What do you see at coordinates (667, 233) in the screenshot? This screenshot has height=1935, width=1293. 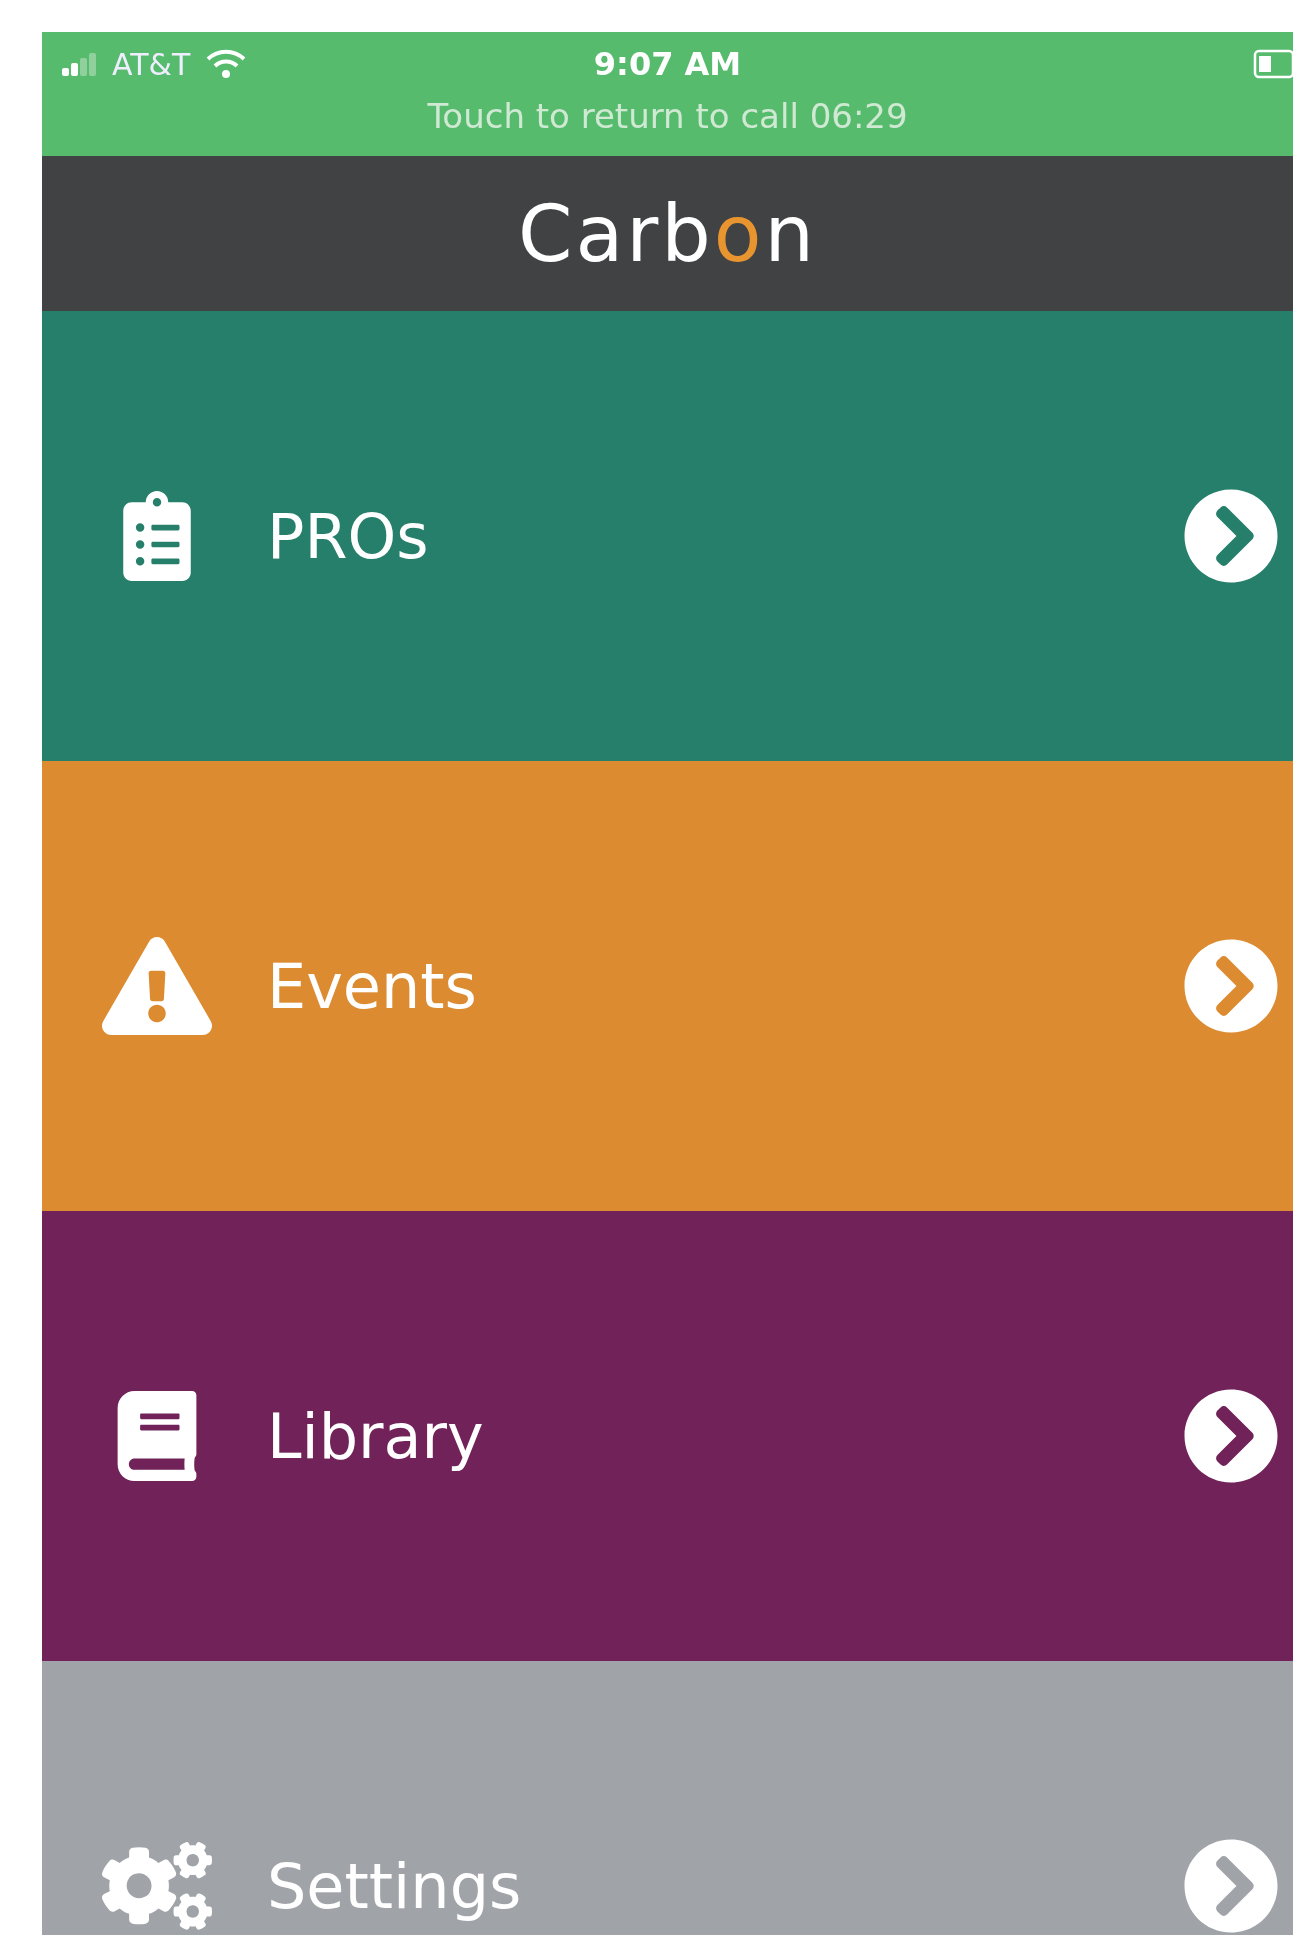 I see `app-logo: Carbon` at bounding box center [667, 233].